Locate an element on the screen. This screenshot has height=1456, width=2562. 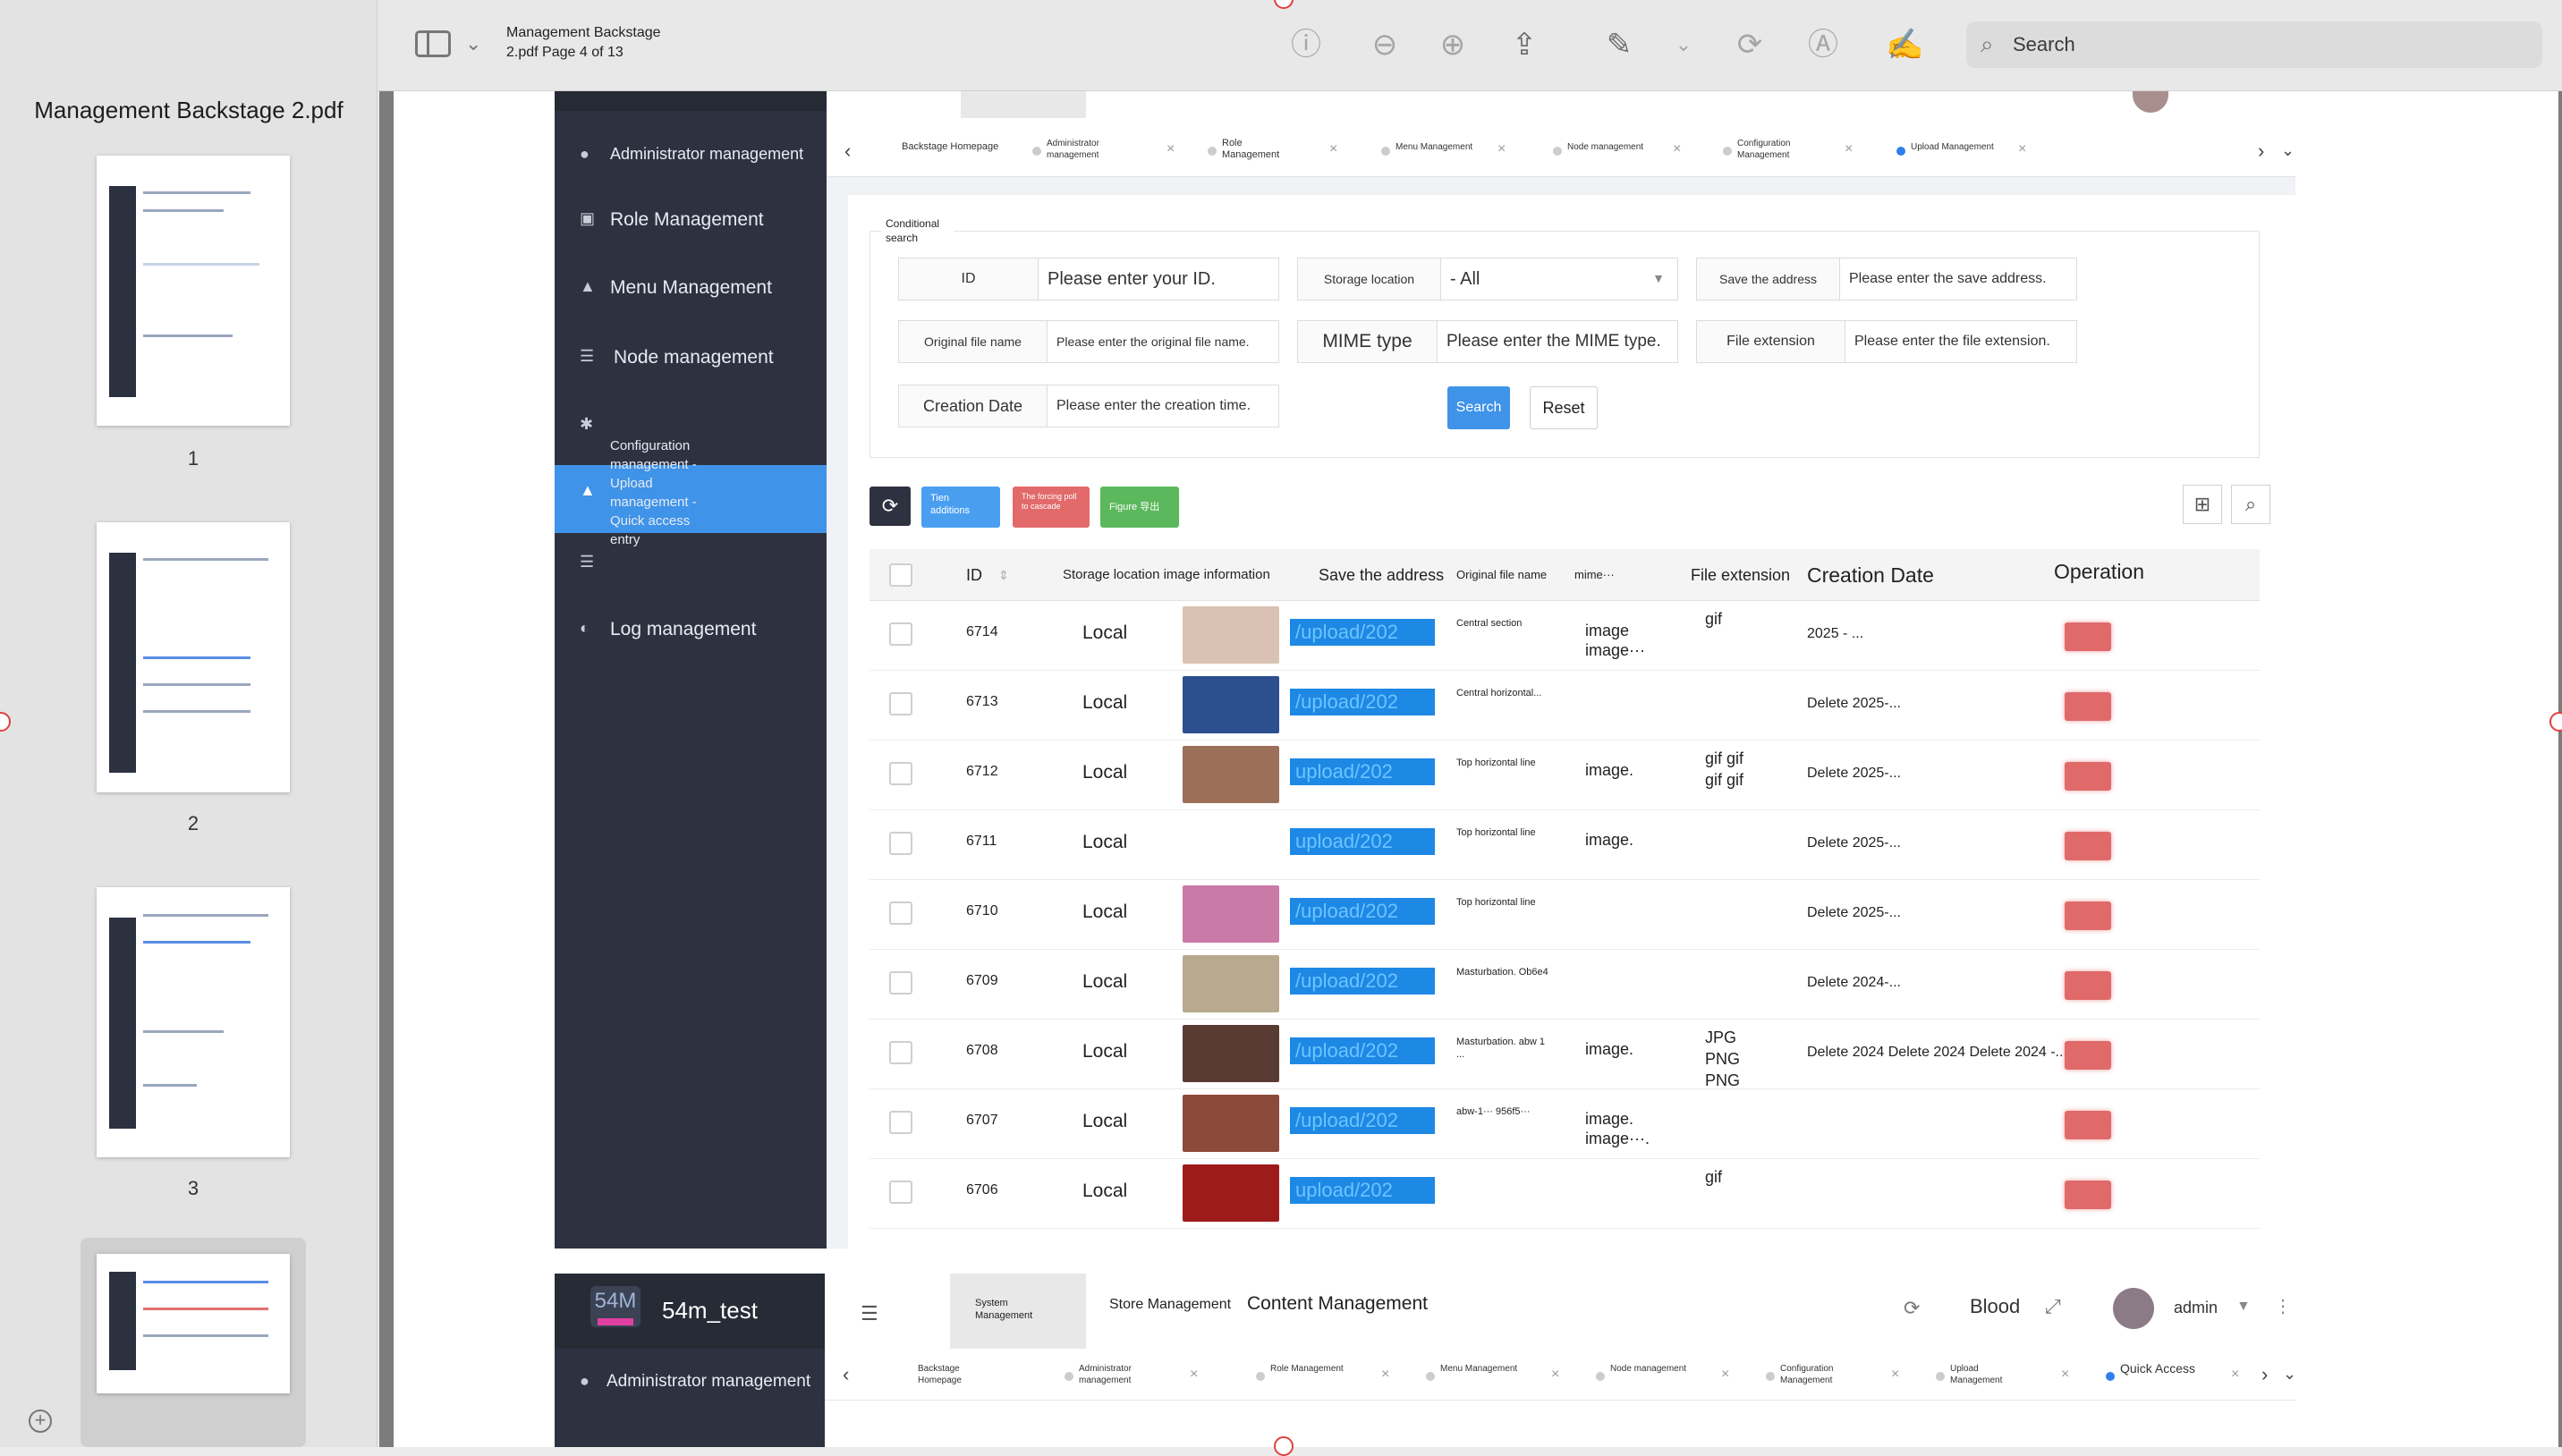
storage-location-select: Storage location - All ▼ is located at coordinates (1487, 279).